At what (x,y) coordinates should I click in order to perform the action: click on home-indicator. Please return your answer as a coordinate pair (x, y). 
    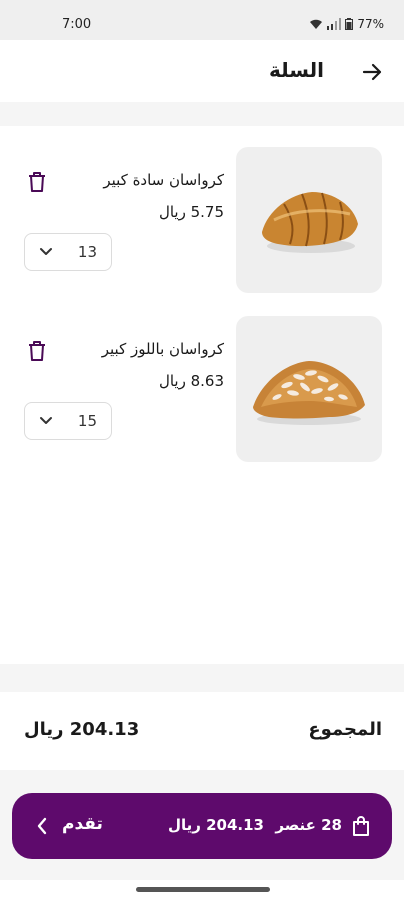
    Looking at the image, I should click on (203, 889).